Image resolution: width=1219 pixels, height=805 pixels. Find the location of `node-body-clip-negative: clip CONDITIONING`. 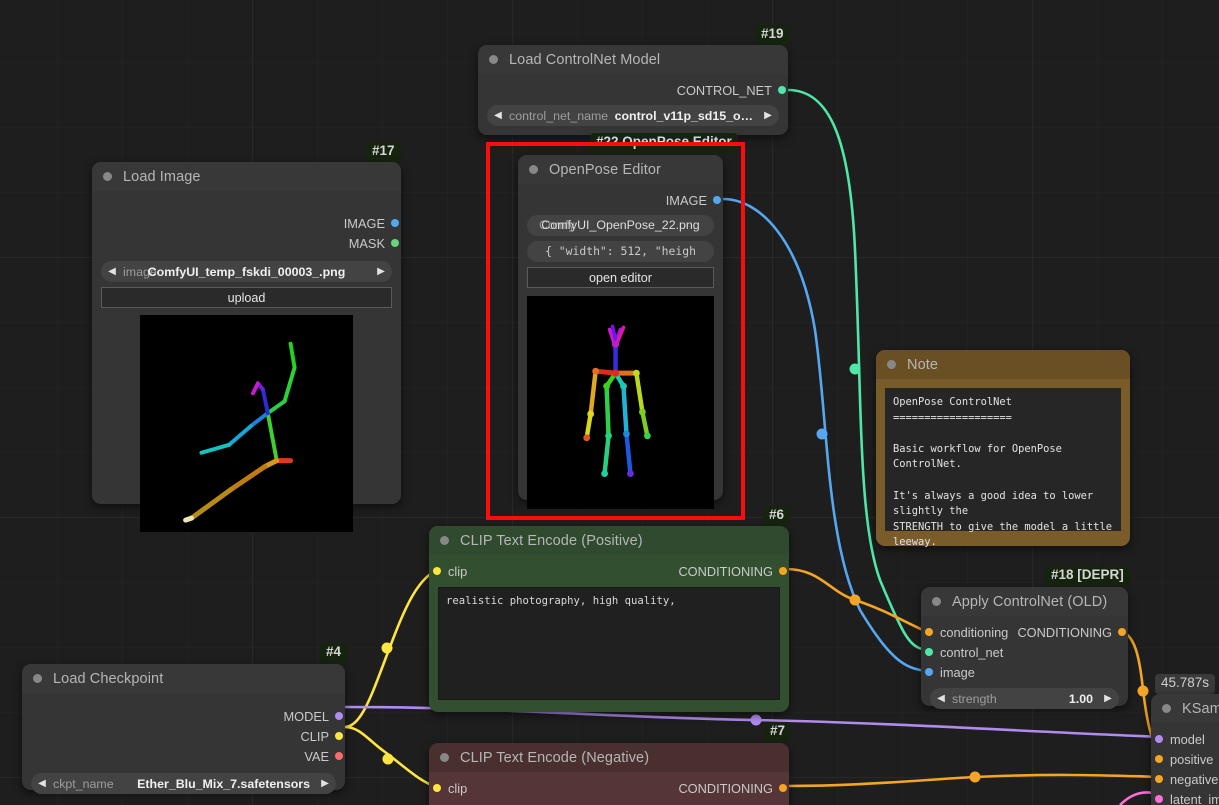

node-body-clip-negative: clip CONDITIONING is located at coordinates (609, 788).